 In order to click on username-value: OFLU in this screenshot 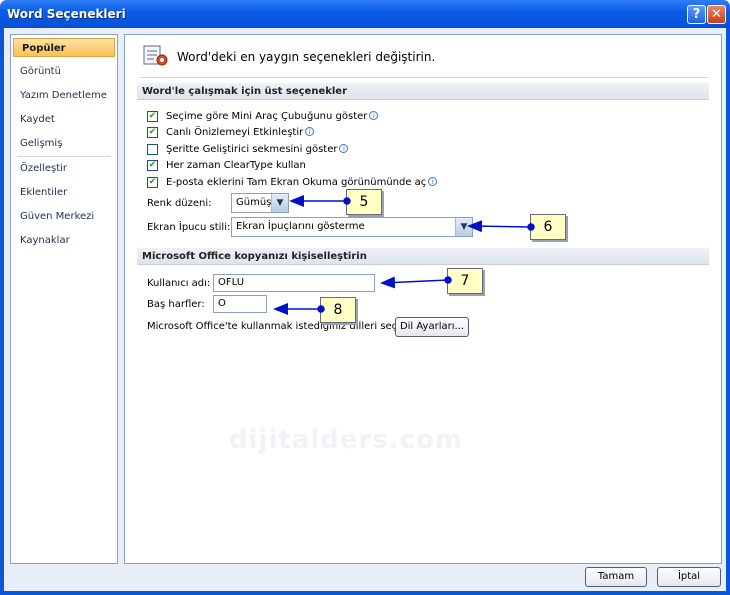, I will do `click(231, 282)`.